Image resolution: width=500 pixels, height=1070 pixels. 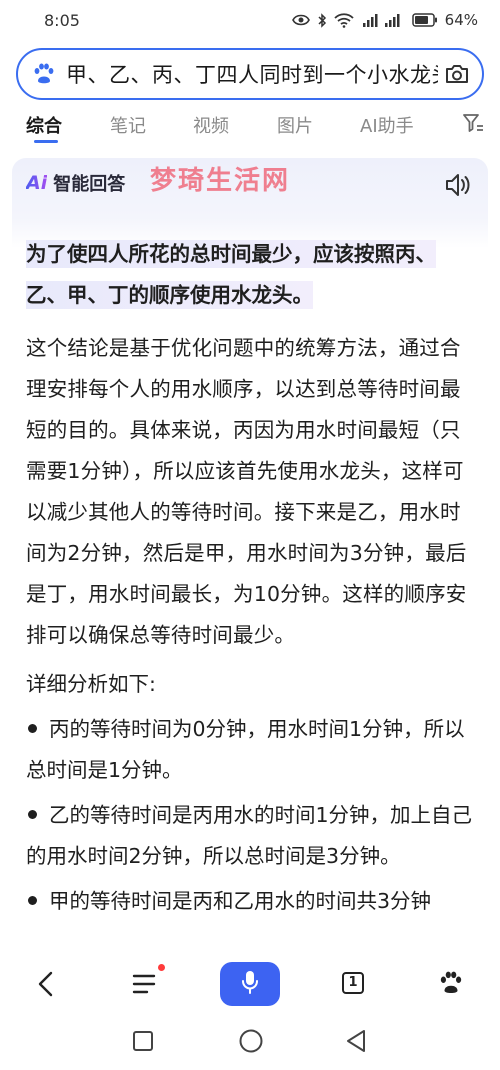 I want to click on search-bar: 甲、乙、丙、丁四人同时到一个小水龙头处打水, so click(x=250, y=74).